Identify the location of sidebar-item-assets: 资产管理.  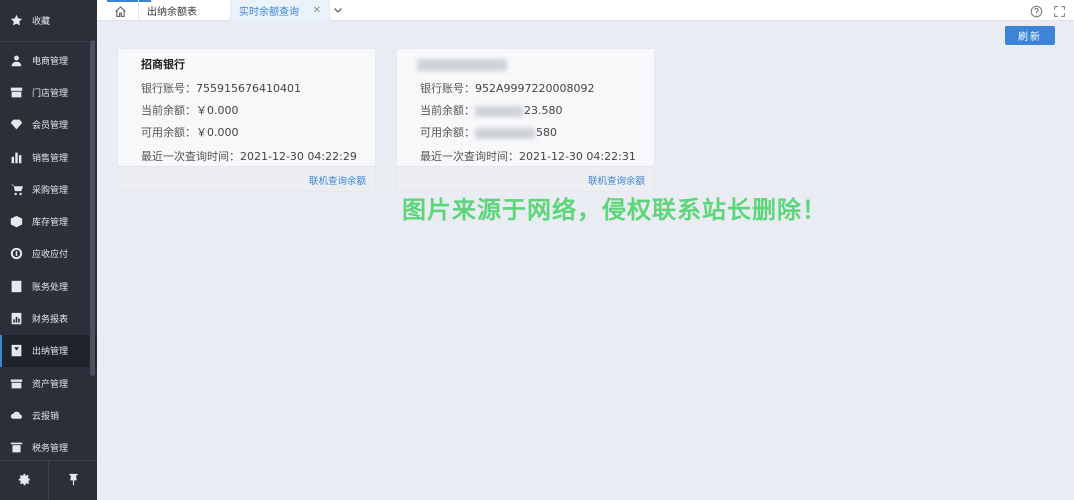
(48, 383).